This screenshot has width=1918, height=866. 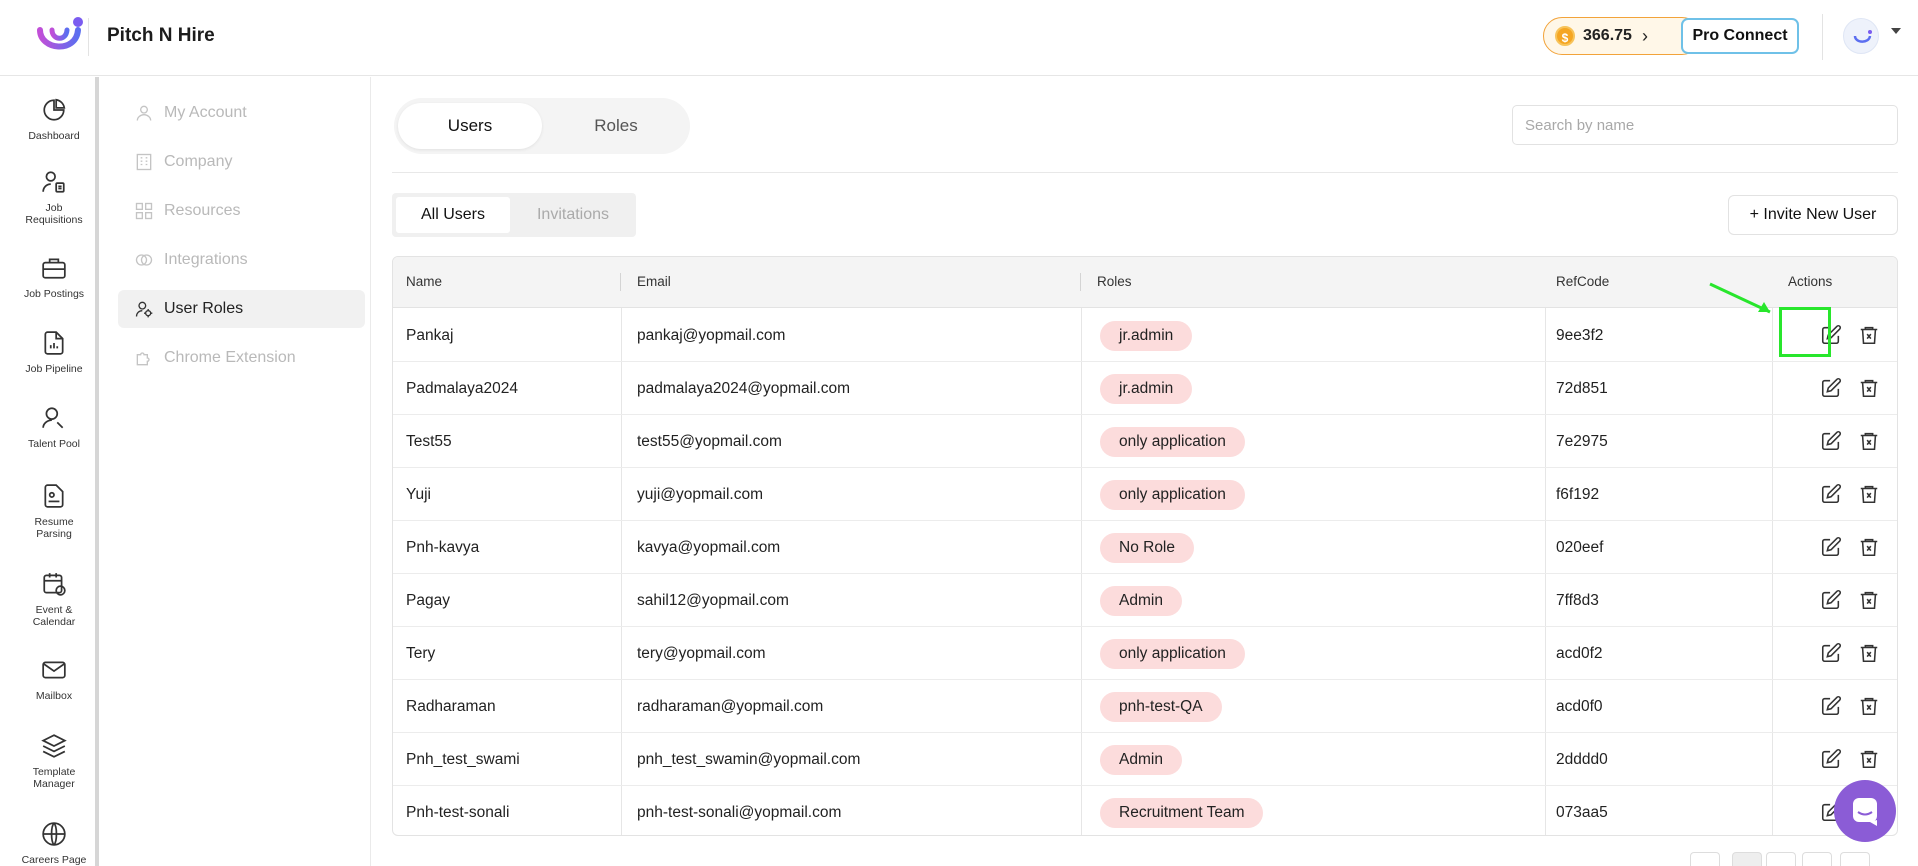 I want to click on subtab-all-users: All Users, so click(x=453, y=215).